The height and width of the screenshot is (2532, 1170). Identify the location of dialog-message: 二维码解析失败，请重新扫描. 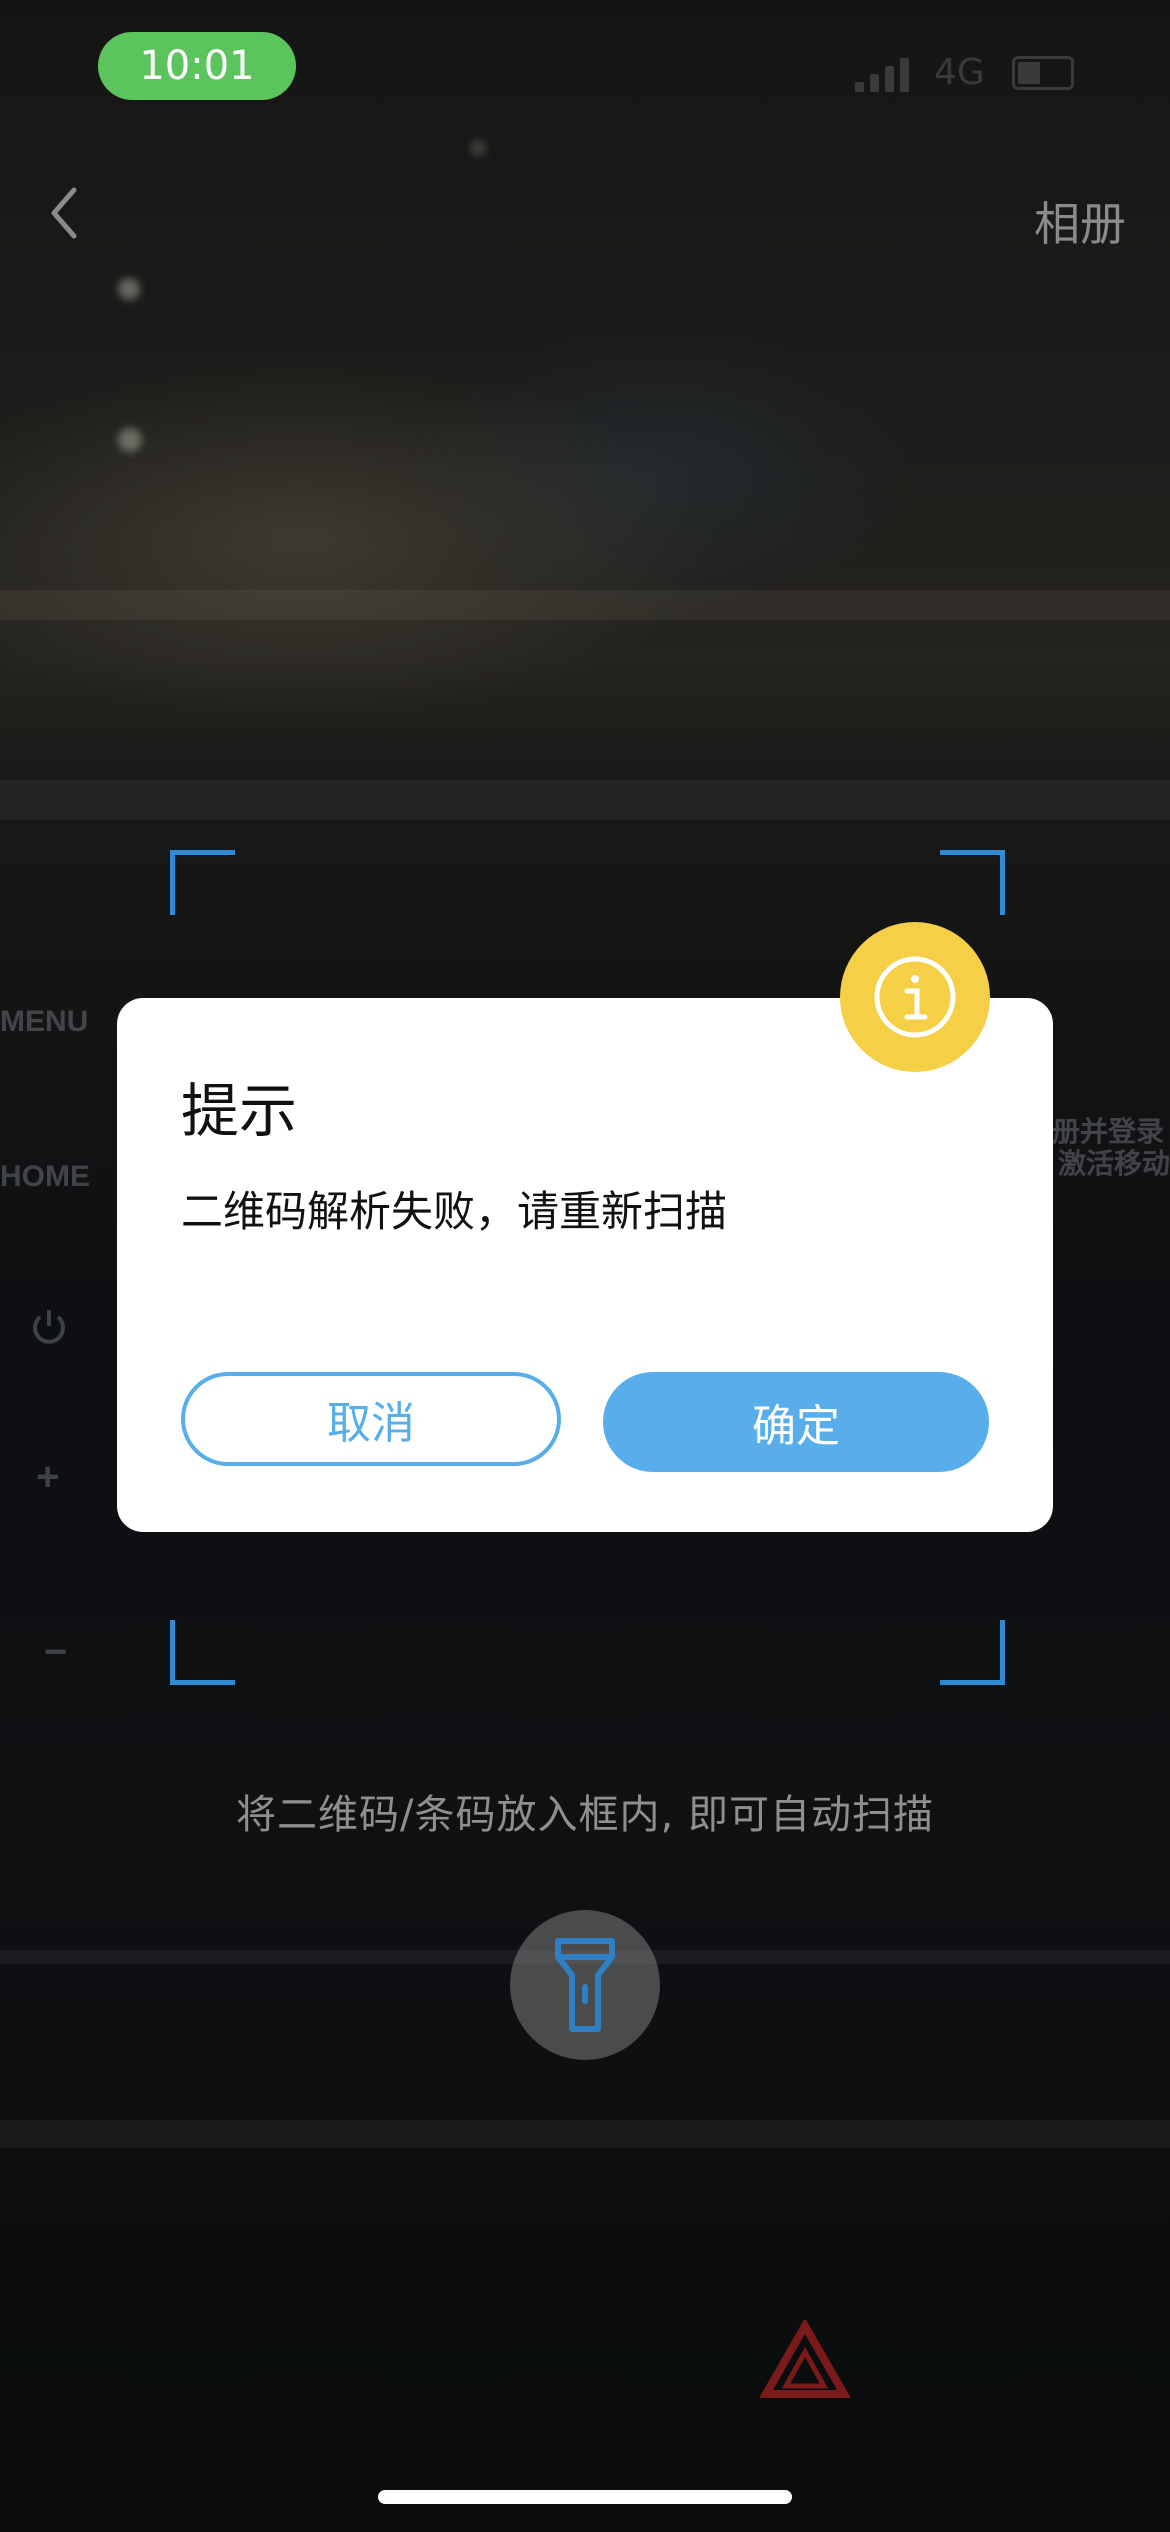
(454, 1211).